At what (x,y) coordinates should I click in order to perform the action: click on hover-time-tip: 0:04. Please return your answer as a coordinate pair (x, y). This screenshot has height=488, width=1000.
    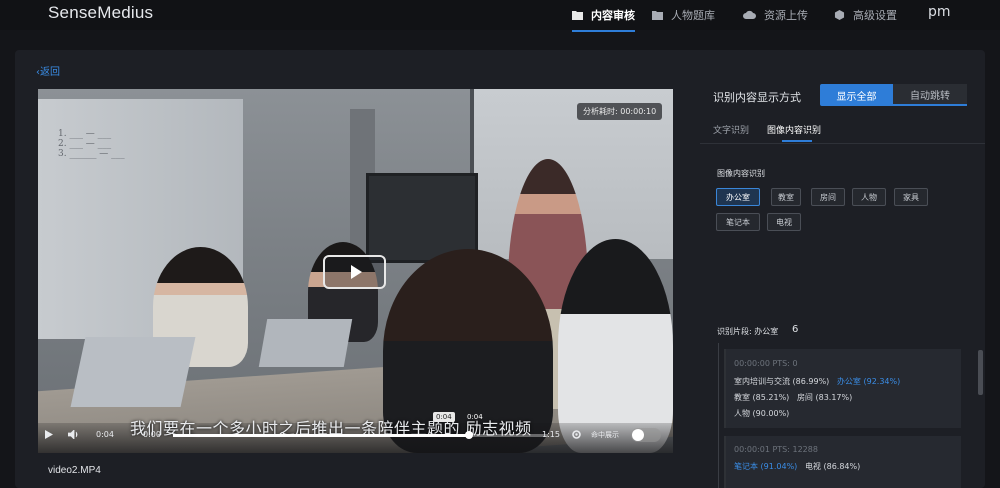
    Looking at the image, I should click on (444, 417).